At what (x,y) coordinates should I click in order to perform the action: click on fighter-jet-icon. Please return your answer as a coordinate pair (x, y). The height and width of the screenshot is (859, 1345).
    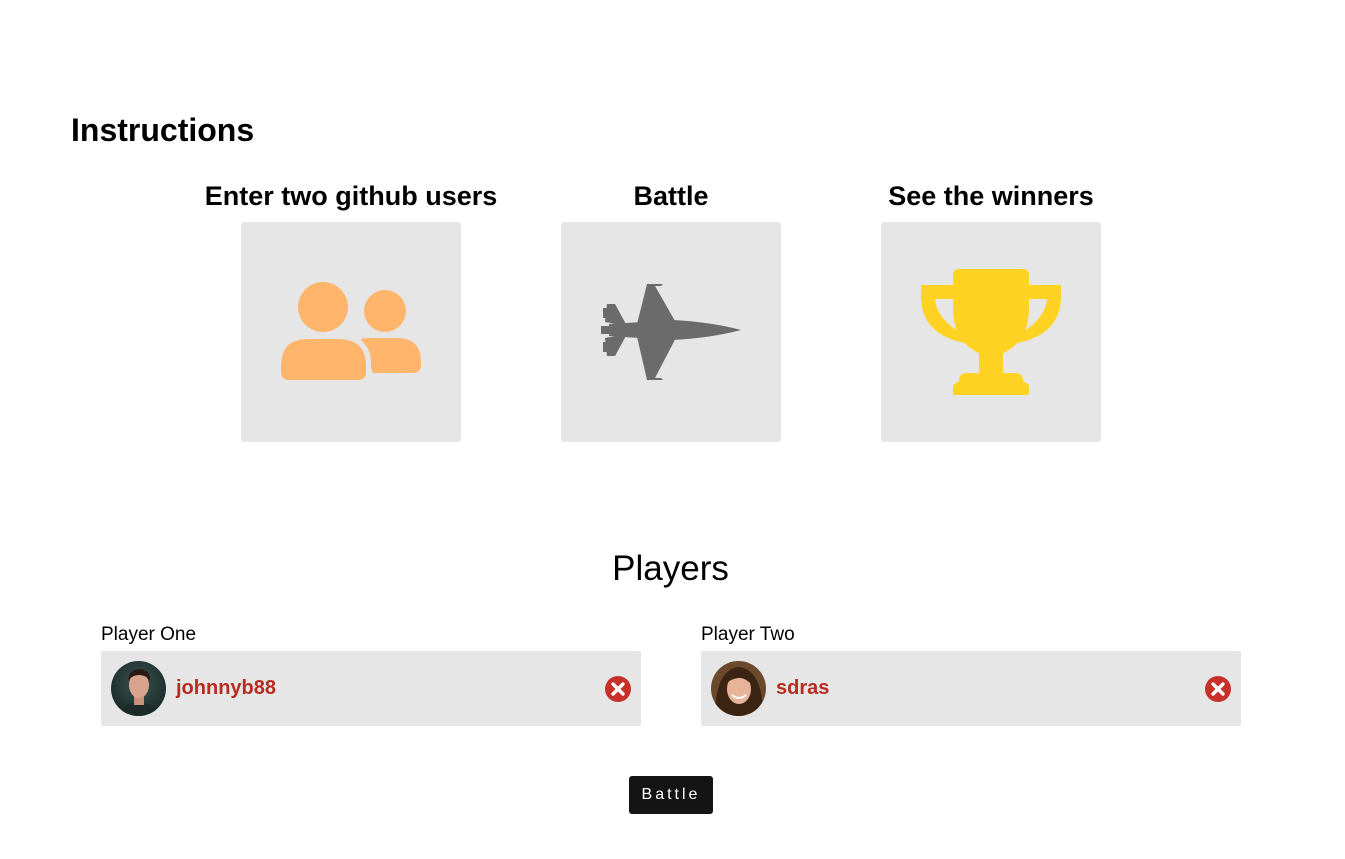
    Looking at the image, I should click on (671, 332).